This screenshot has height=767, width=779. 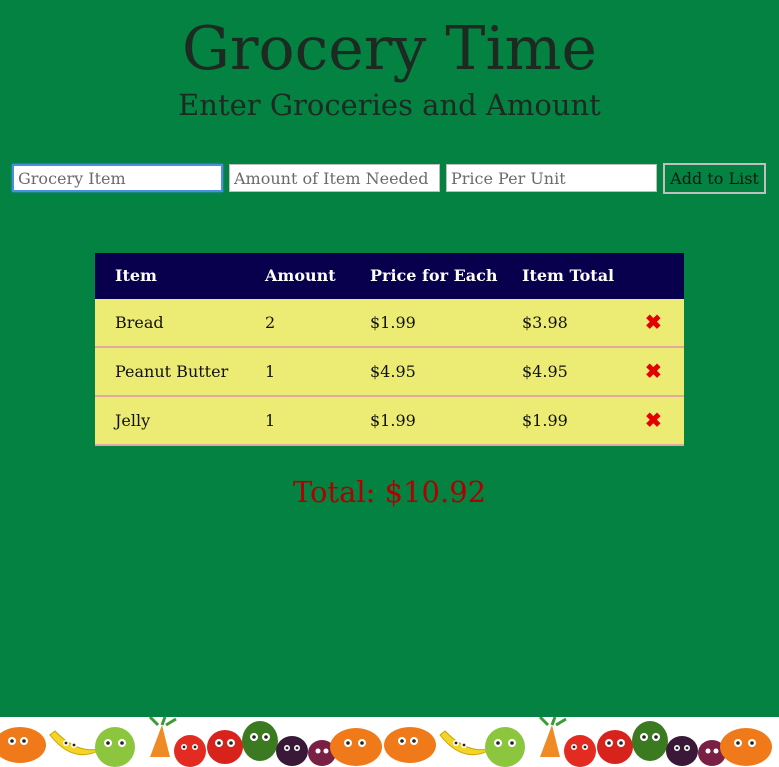 What do you see at coordinates (133, 420) in the screenshot?
I see `row-item: Jelly` at bounding box center [133, 420].